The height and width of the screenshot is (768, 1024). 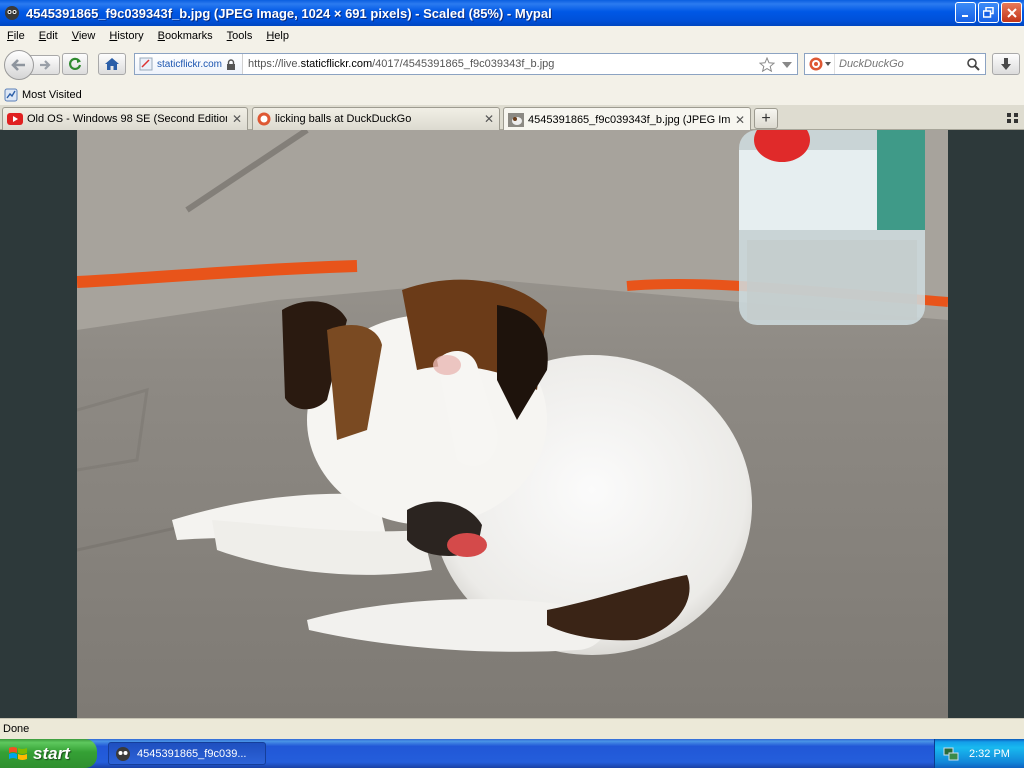 I want to click on window-controls, so click(x=988, y=12).